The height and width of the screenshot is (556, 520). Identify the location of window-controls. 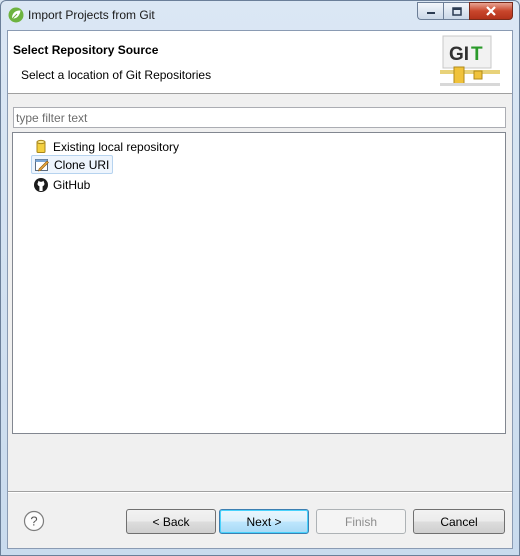
(465, 11).